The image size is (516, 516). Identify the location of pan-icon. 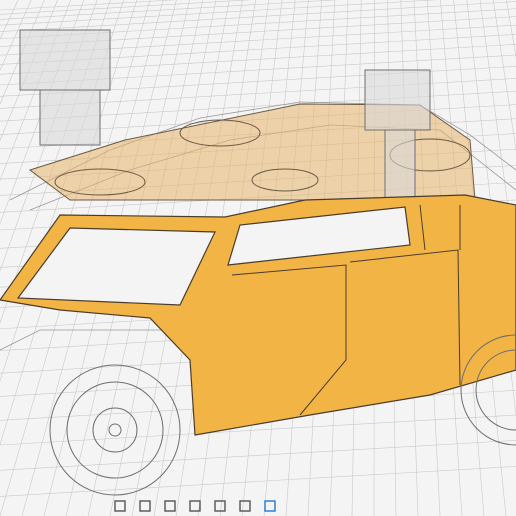
(145, 506).